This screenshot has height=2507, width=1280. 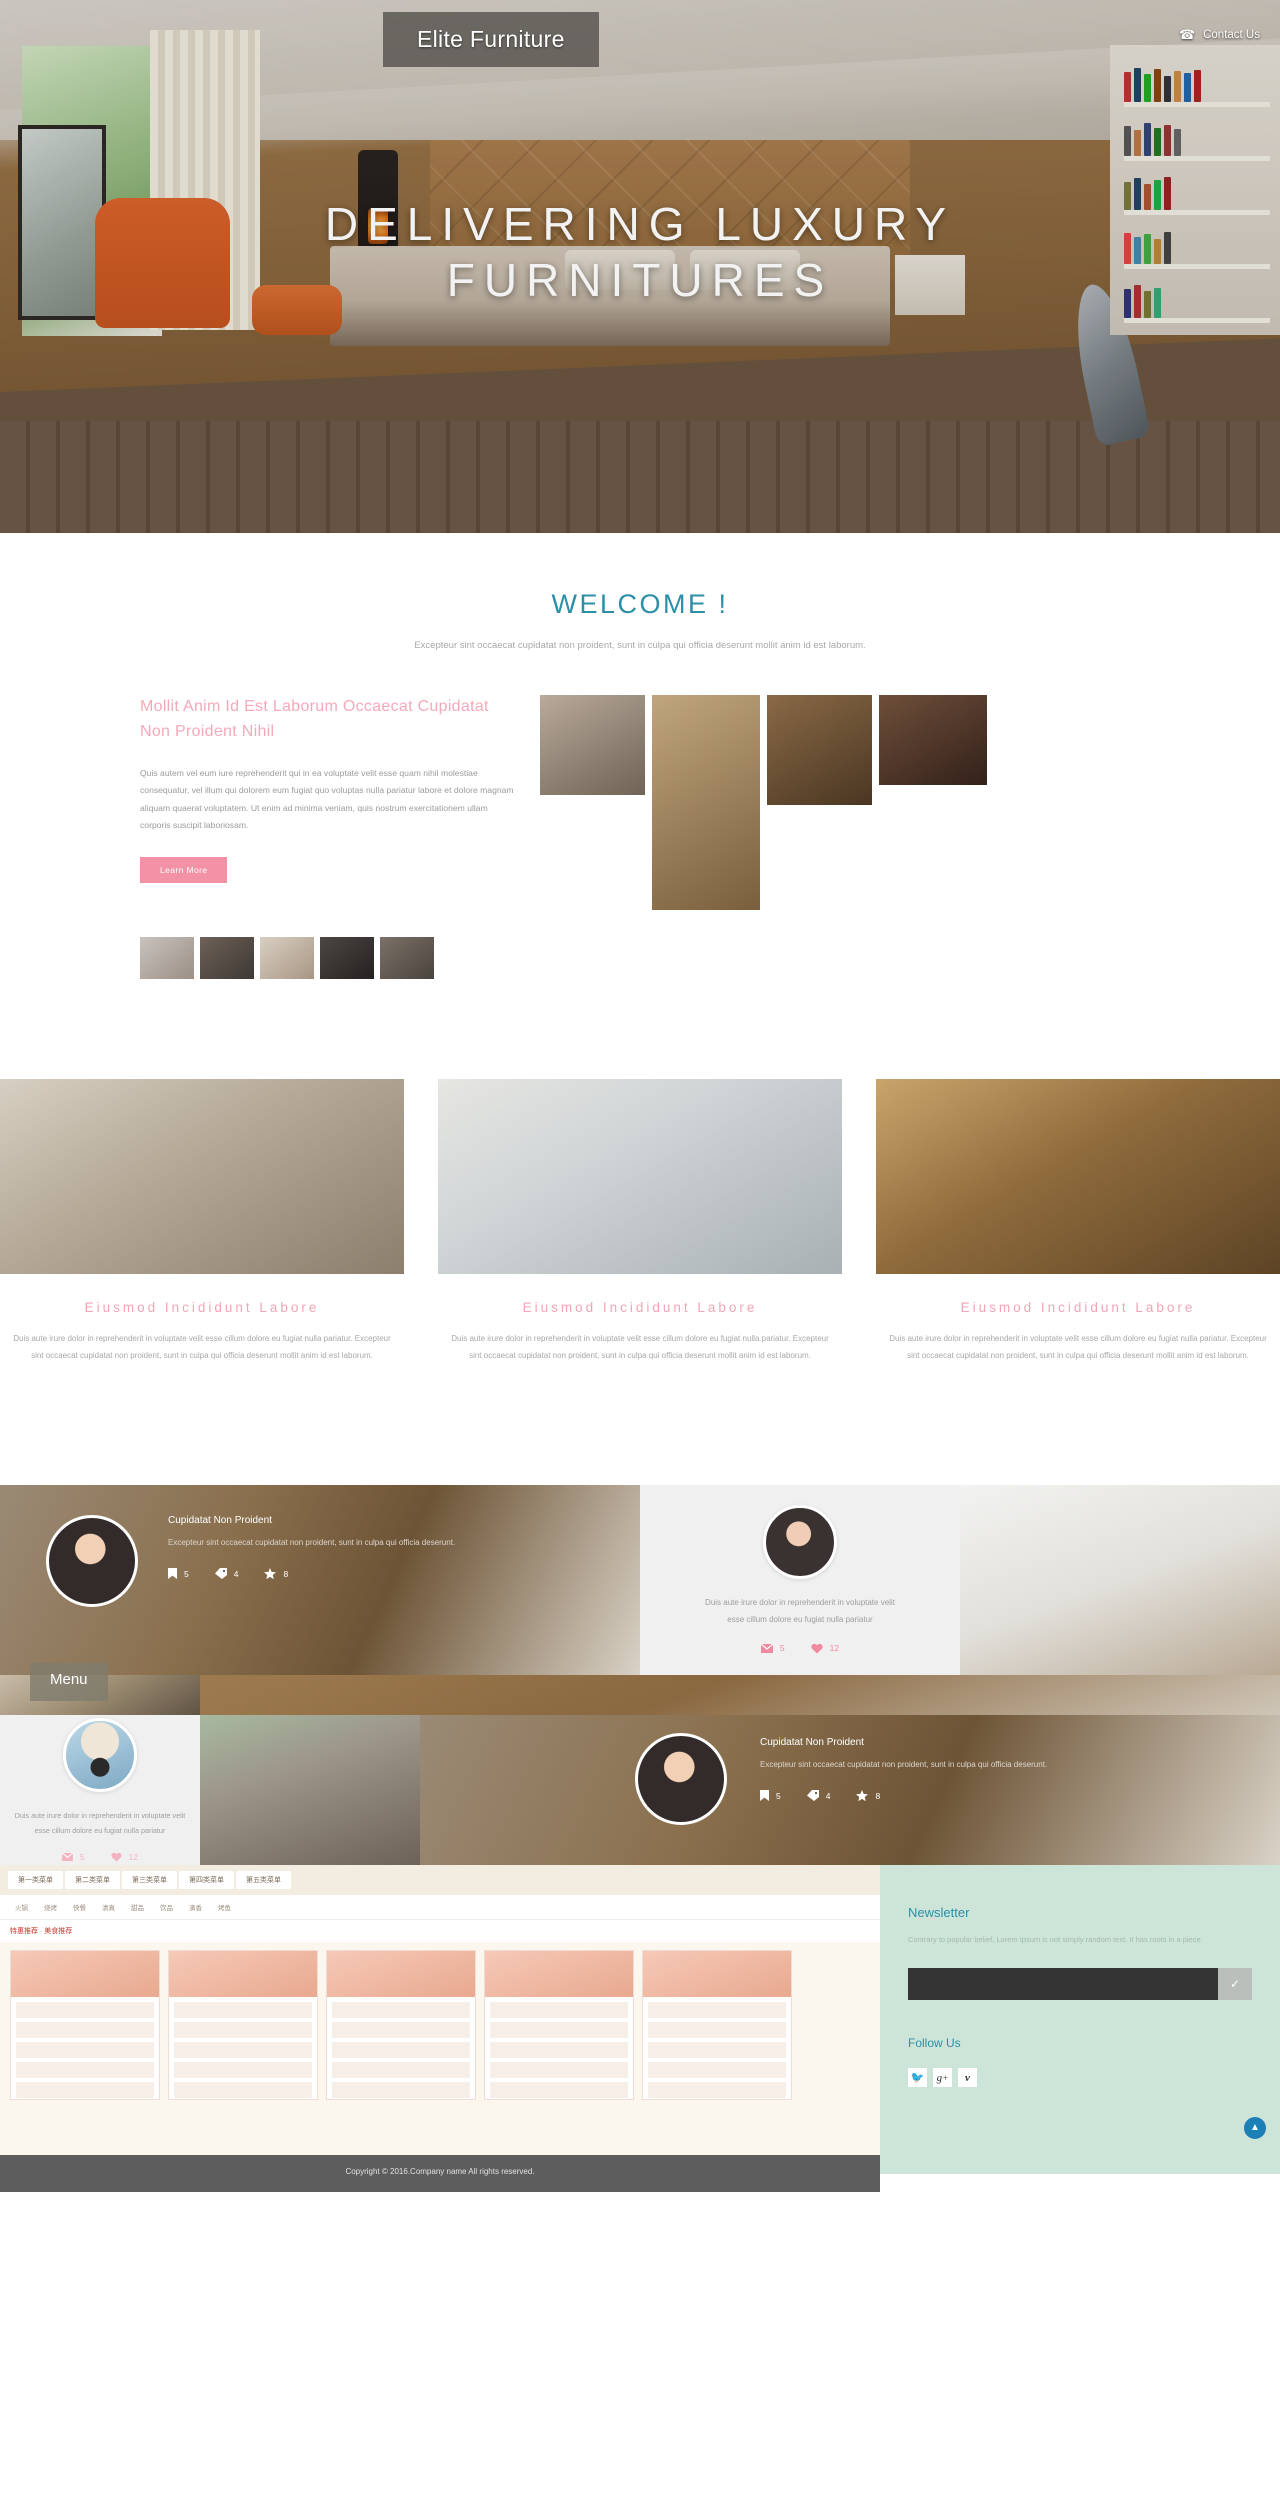 What do you see at coordinates (21, 1907) in the screenshot?
I see `menu-subtab: 火锅` at bounding box center [21, 1907].